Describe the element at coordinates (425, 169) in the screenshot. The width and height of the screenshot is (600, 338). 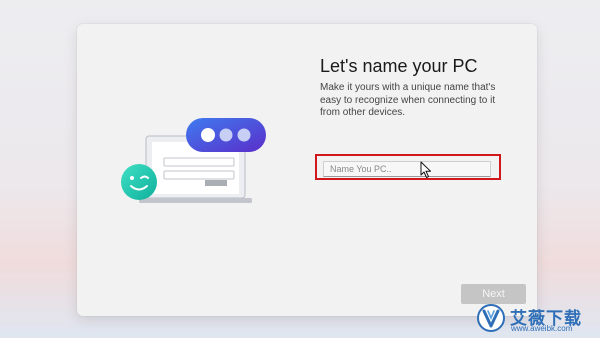
I see `mouse-cursor-icon` at that location.